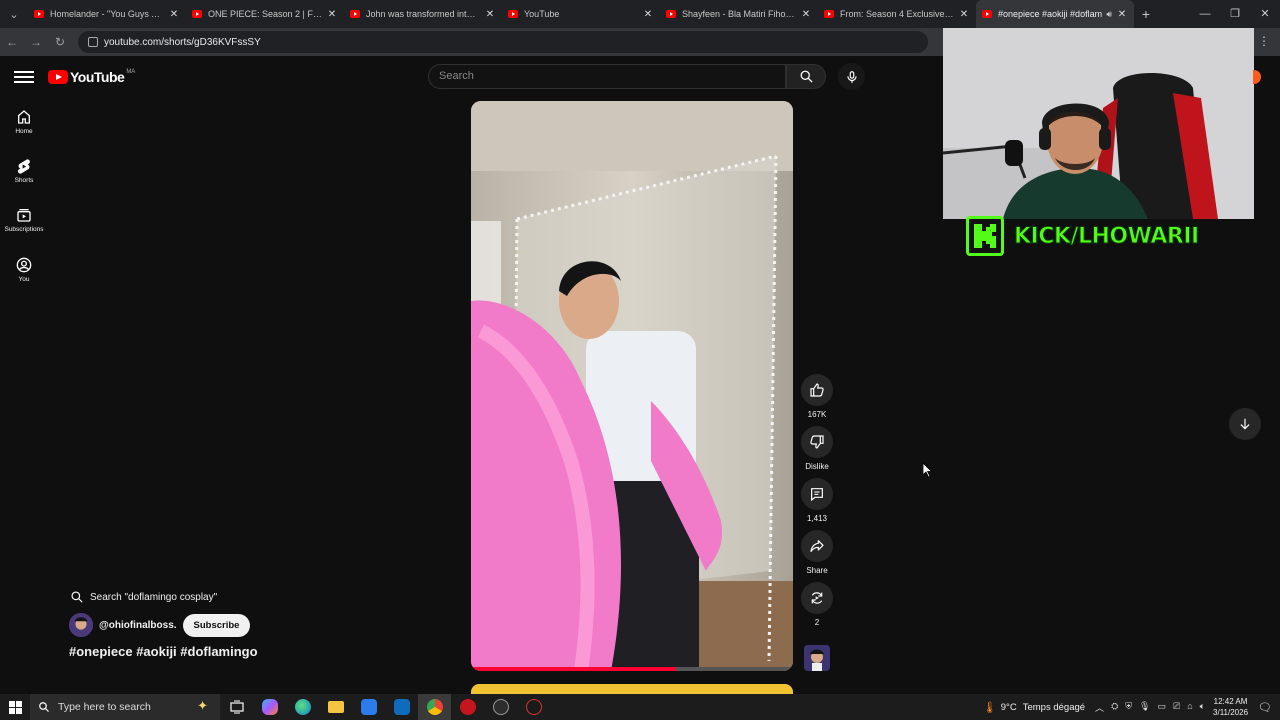  I want to click on new-tab-icon: +, so click(1146, 14).